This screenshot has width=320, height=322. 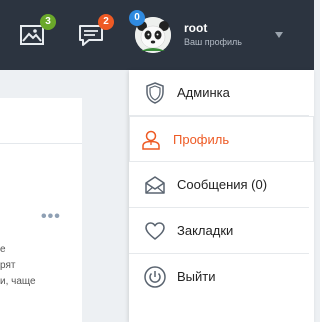 I want to click on menu-item-messages: Сообщения (0), so click(x=221, y=185).